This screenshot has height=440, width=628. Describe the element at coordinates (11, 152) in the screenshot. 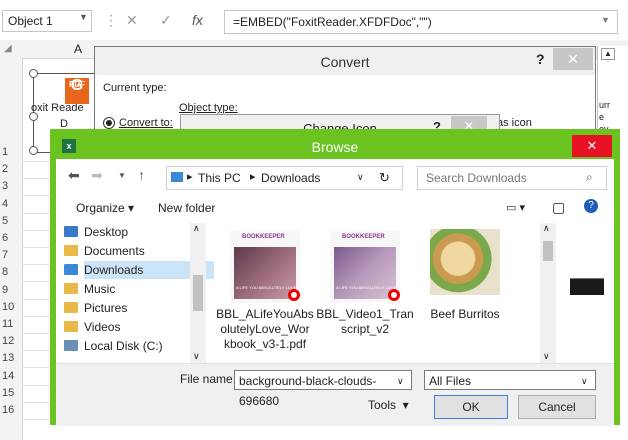

I see `row-number: 1` at that location.